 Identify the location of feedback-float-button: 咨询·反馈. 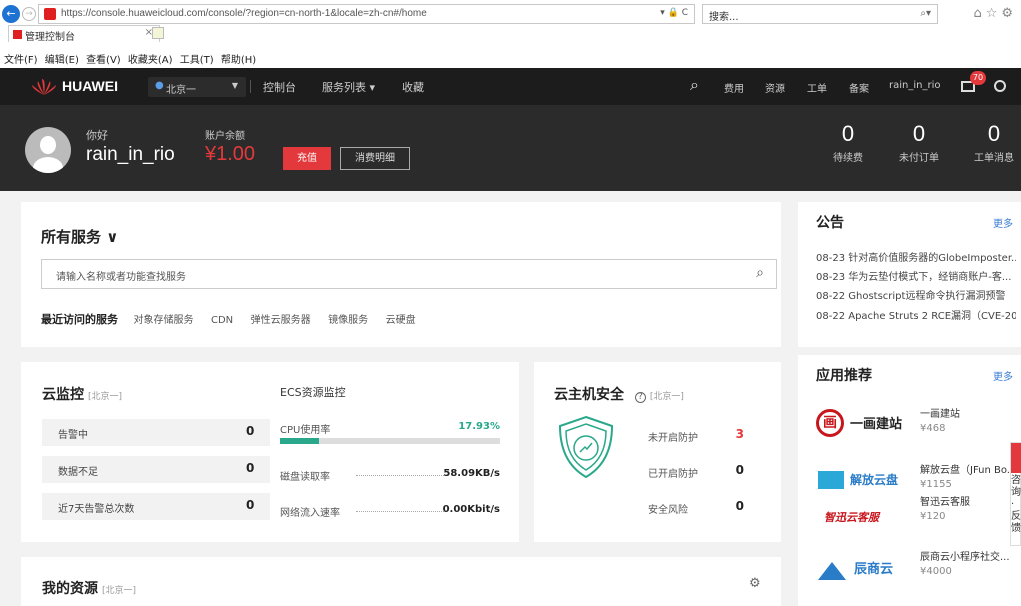
(1015, 494).